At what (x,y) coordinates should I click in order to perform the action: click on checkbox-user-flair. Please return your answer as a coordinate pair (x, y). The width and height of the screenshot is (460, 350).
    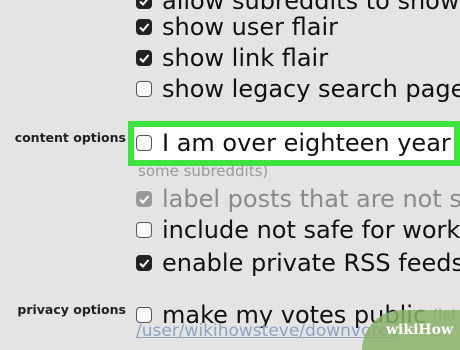
    Looking at the image, I should click on (144, 27).